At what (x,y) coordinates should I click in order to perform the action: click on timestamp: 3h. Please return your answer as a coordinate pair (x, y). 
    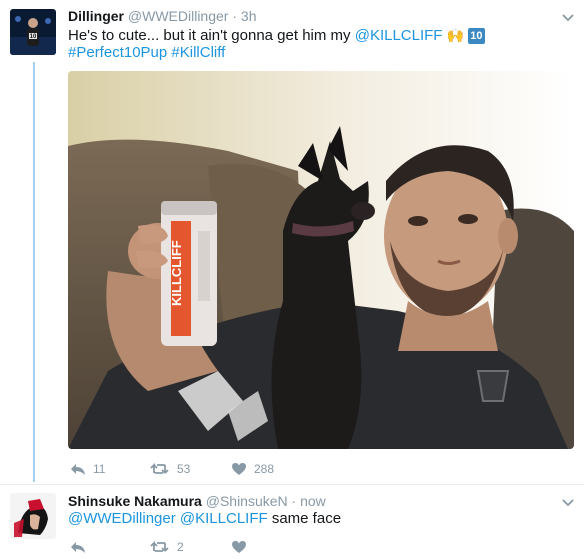
    Looking at the image, I should click on (249, 16).